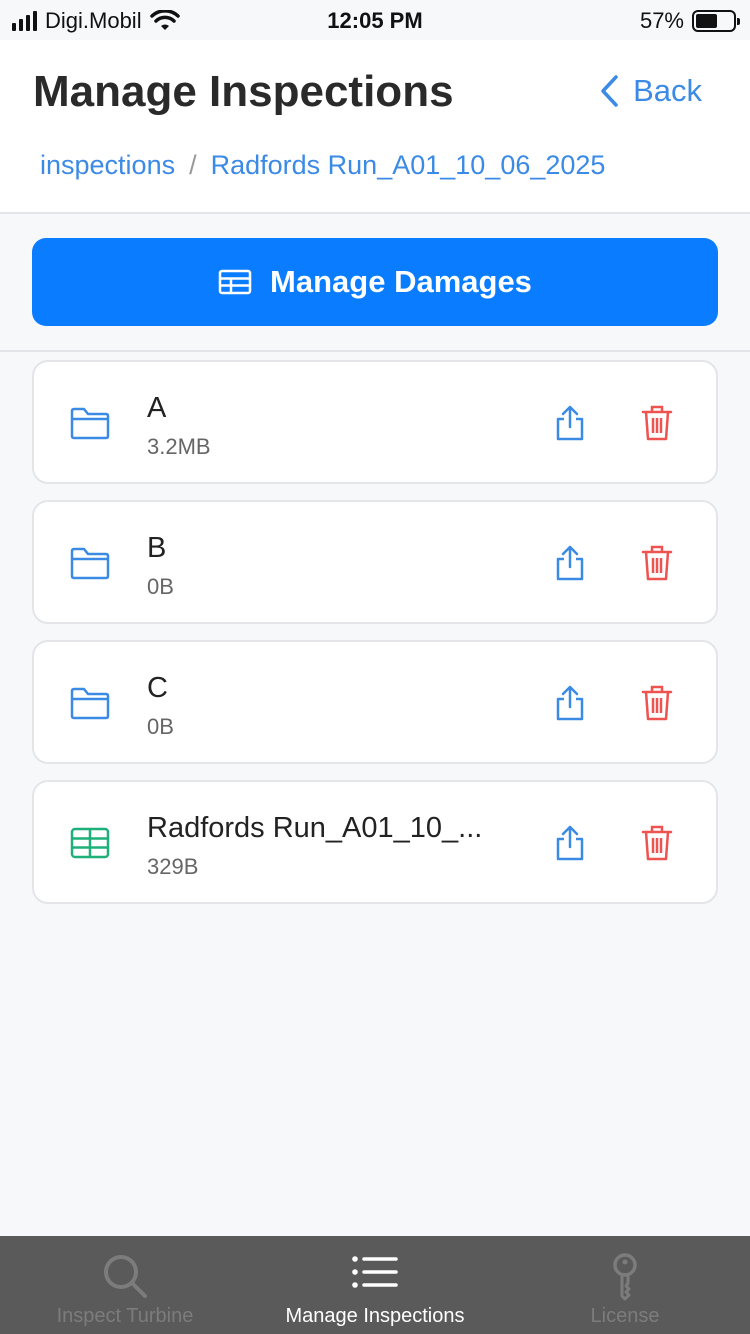 The width and height of the screenshot is (750, 1334). I want to click on status-right: 57%, so click(689, 21).